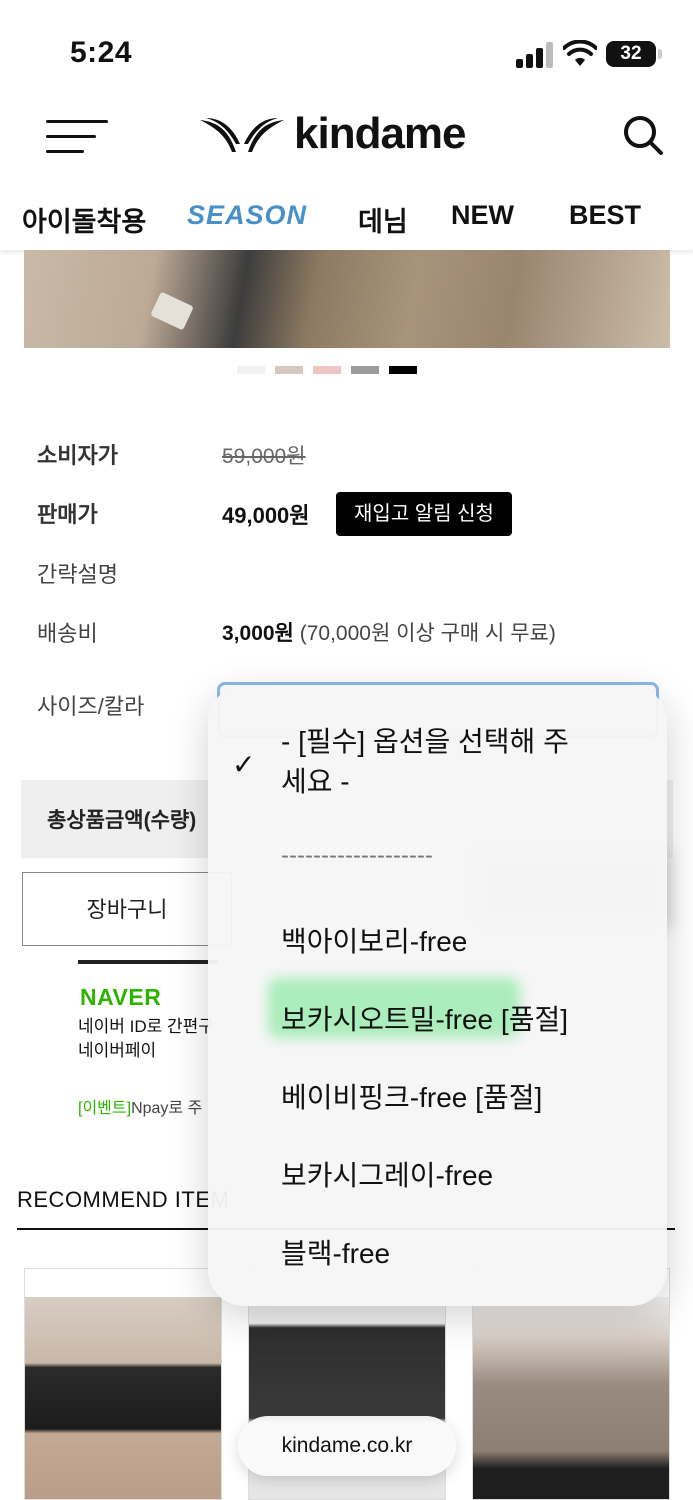  What do you see at coordinates (335, 1252) in the screenshot?
I see `dropdown-option-black: 블랙-free` at bounding box center [335, 1252].